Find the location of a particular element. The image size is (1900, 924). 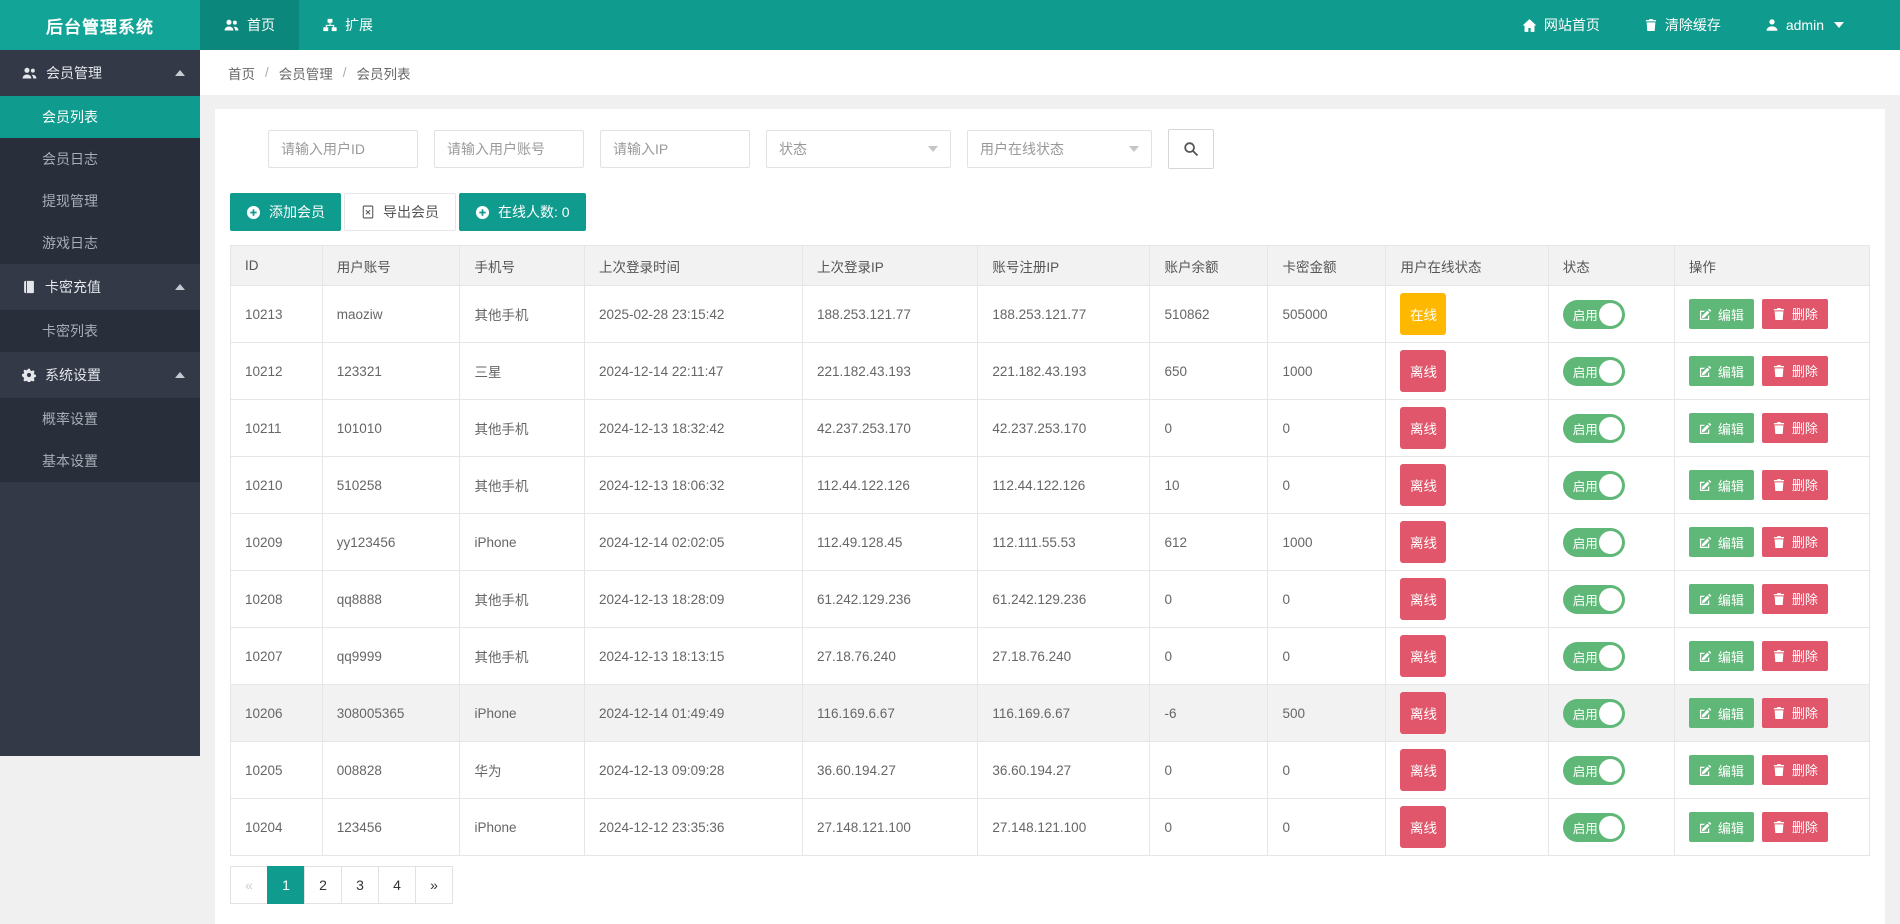

cell-id: 10212 is located at coordinates (276, 371).